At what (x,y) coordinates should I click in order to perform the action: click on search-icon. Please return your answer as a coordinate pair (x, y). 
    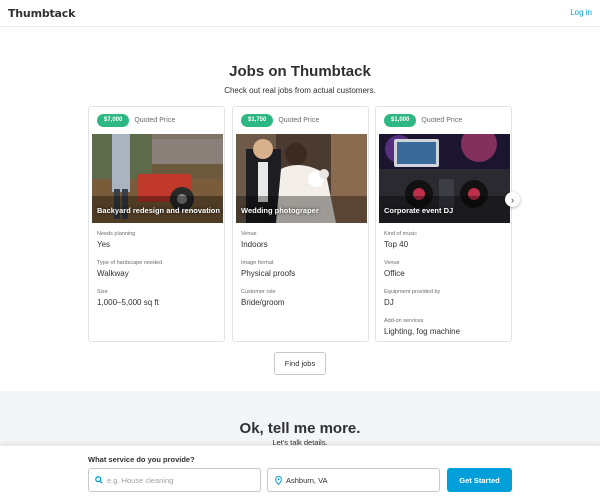
    Looking at the image, I should click on (99, 480).